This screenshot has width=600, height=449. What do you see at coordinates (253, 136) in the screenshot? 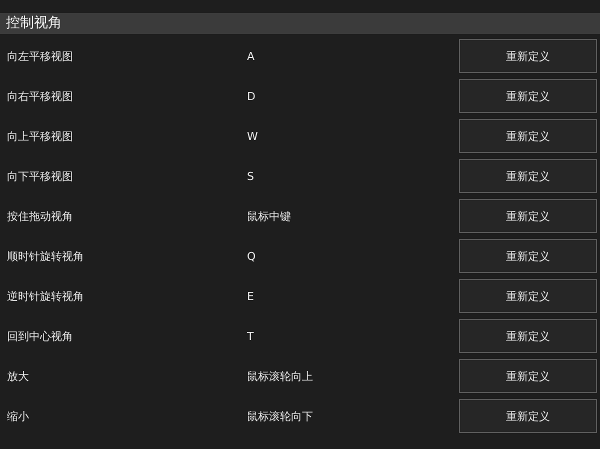
I see `key-binding: W` at bounding box center [253, 136].